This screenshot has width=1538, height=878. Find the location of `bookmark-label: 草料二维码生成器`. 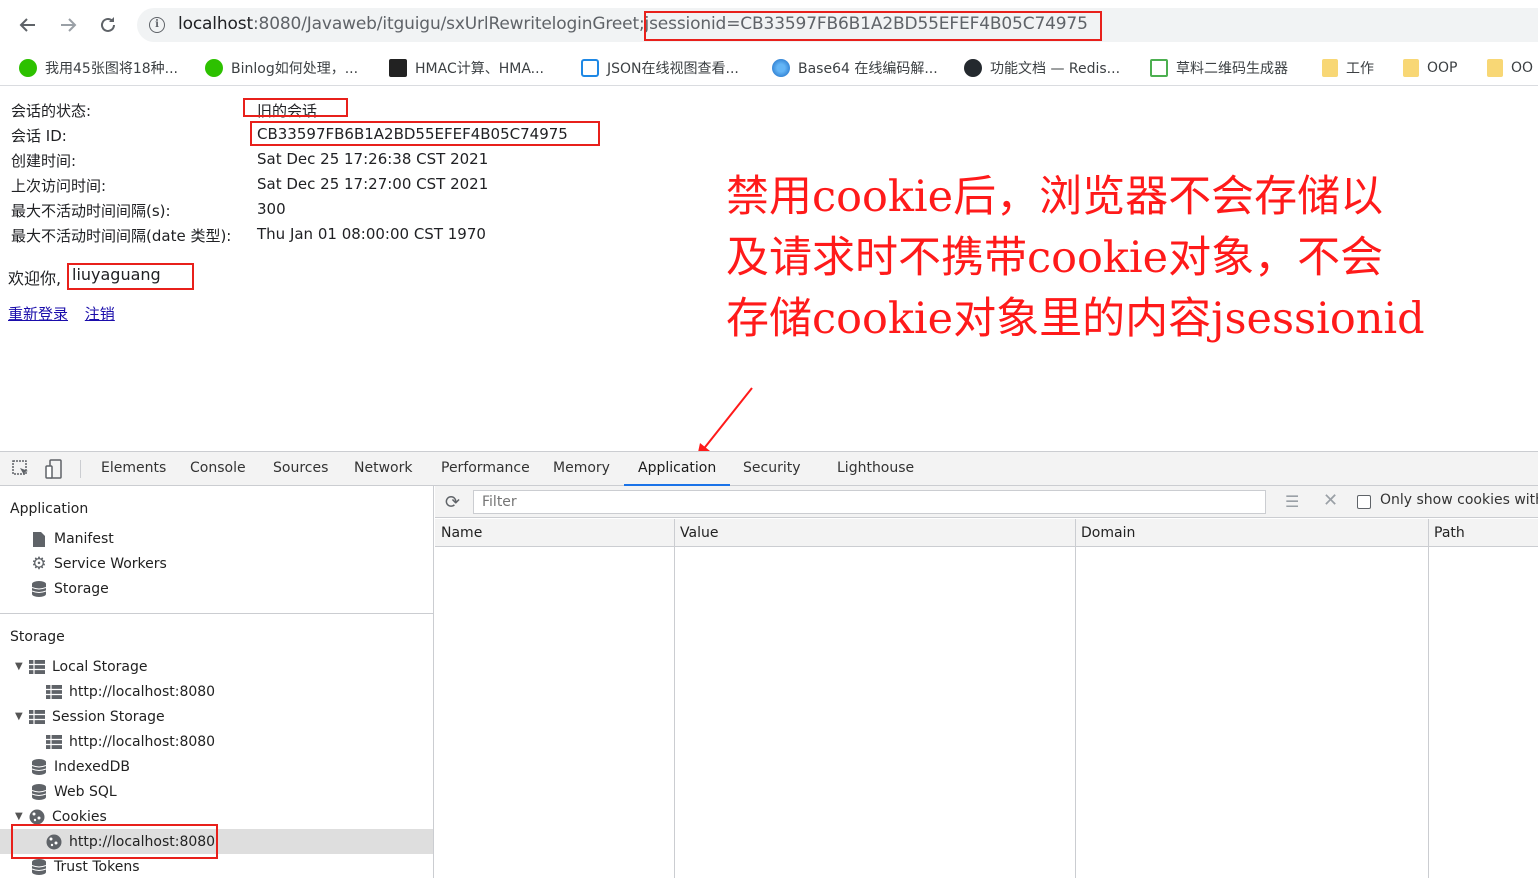

bookmark-label: 草料二维码生成器 is located at coordinates (1232, 69).